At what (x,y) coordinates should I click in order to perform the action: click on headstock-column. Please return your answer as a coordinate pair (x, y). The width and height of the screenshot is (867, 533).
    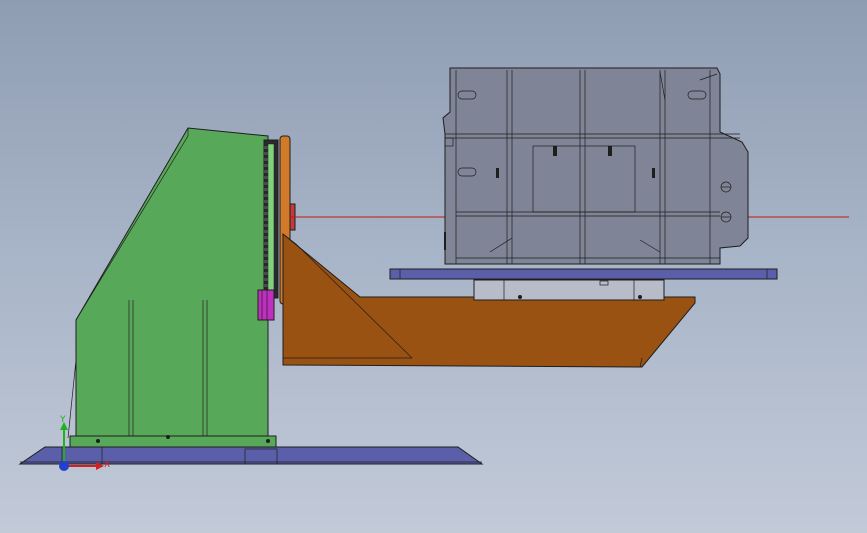
    Looking at the image, I should click on (172, 287).